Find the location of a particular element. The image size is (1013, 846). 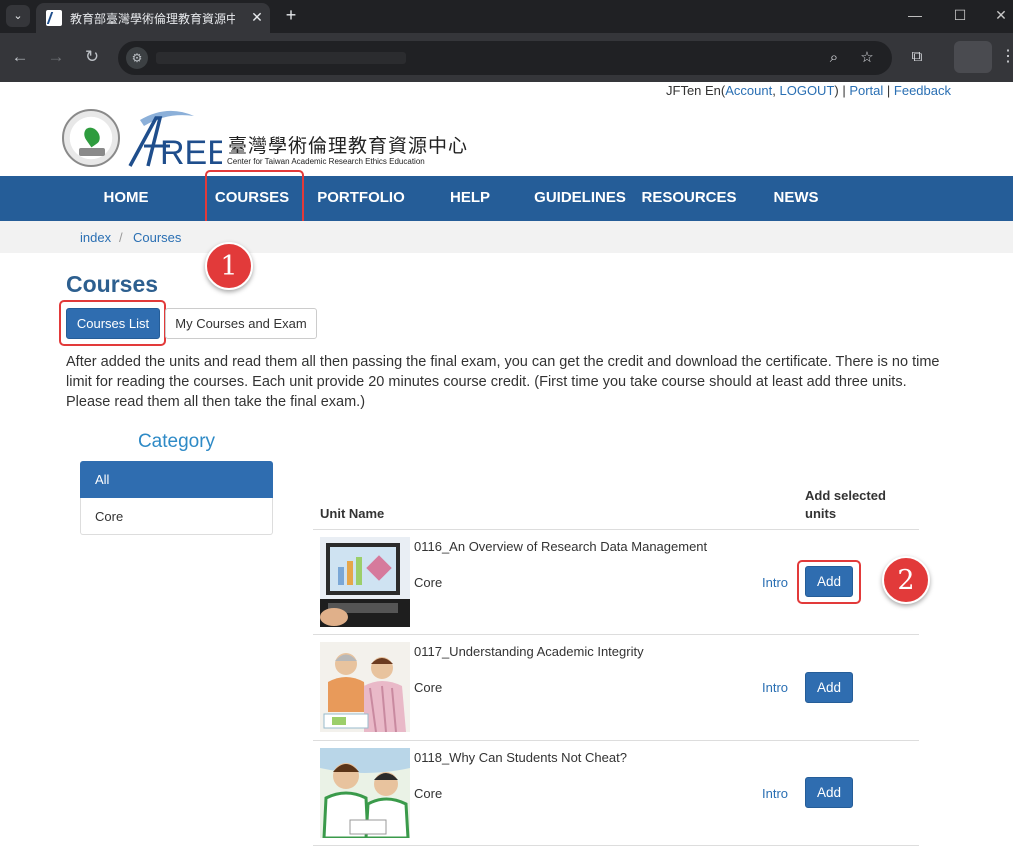

browser-toolbar: ← → ↻ ⚙ ⌕ ☆ ⧉ ⋮ is located at coordinates (506, 57).